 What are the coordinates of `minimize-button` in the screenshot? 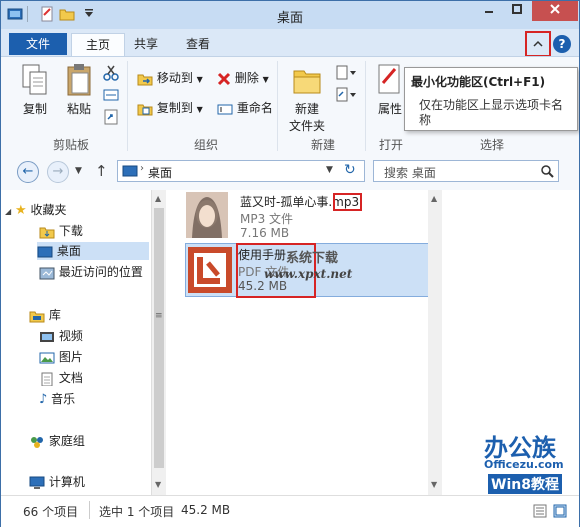 It's located at (489, 11).